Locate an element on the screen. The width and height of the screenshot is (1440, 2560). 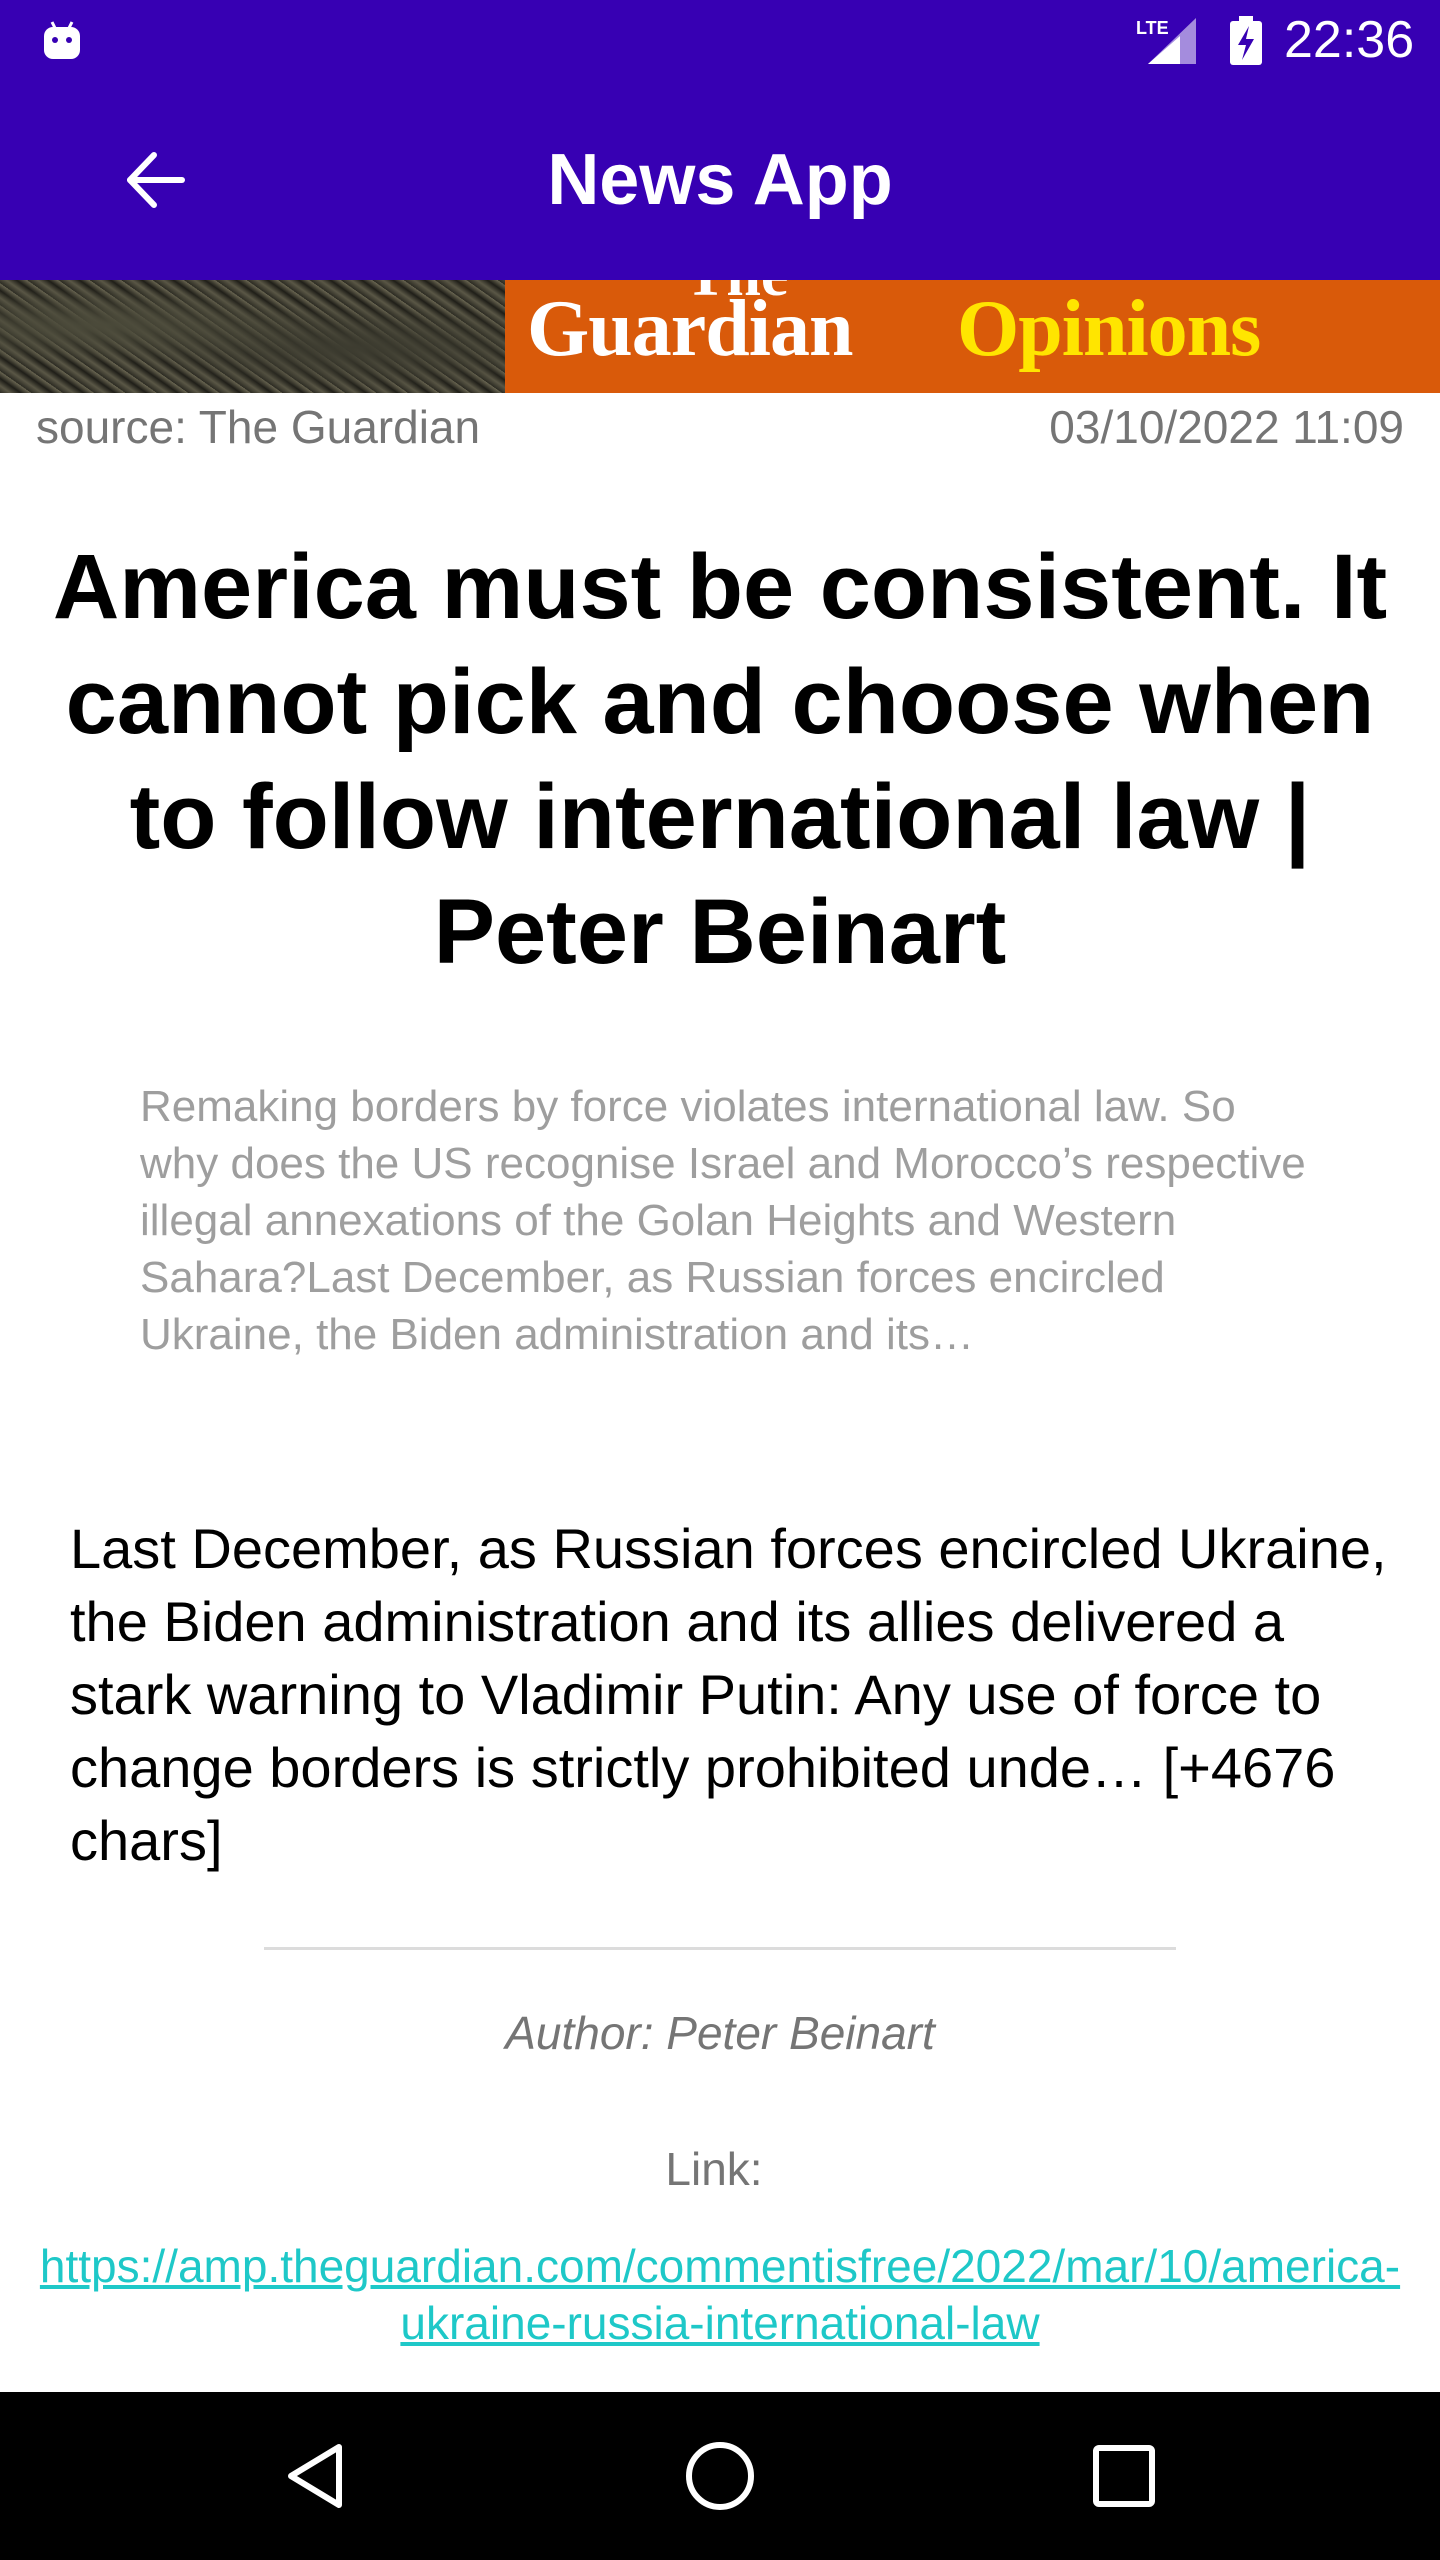
article-author: Author: Peter Beinart is located at coordinates (720, 2033).